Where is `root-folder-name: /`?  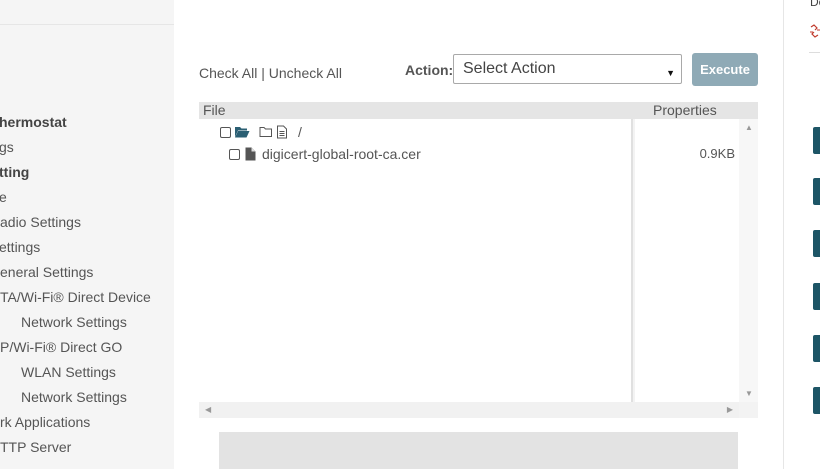
root-folder-name: / is located at coordinates (300, 132).